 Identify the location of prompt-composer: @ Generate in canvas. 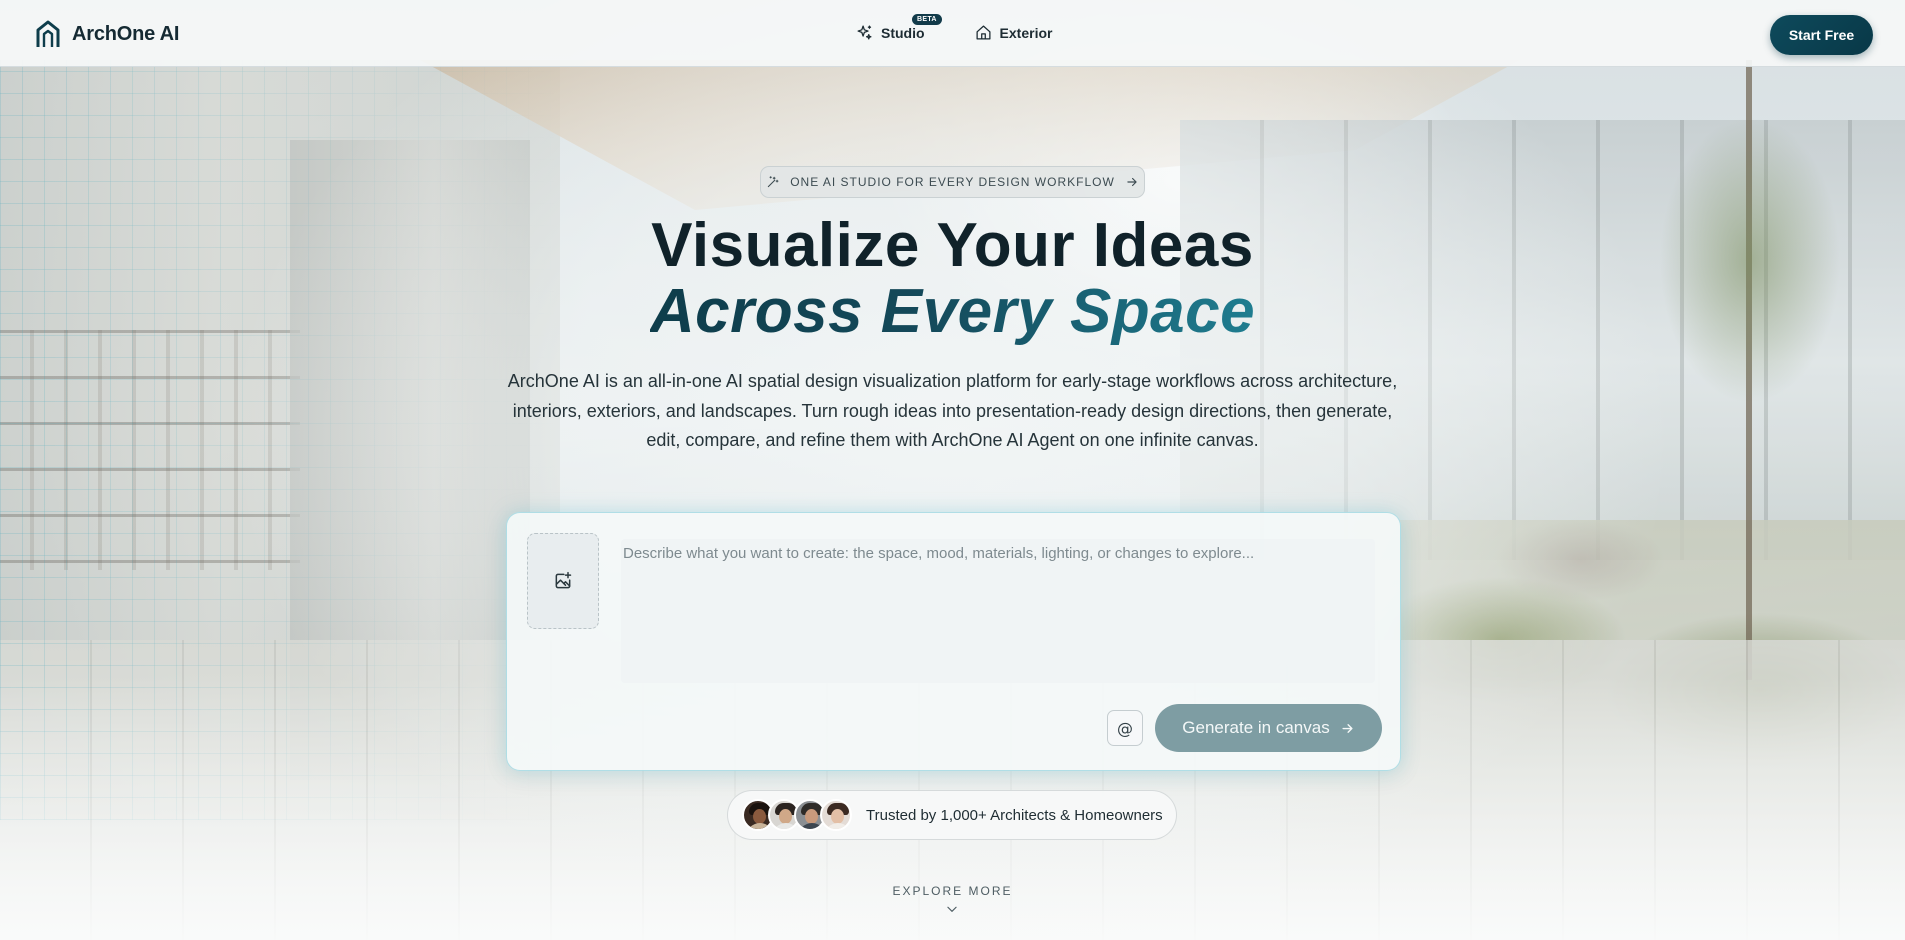
(953, 641).